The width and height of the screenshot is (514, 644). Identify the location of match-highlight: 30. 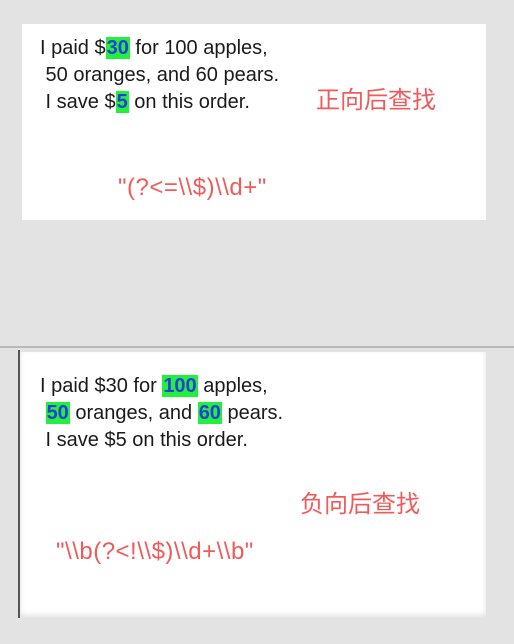
(117, 48).